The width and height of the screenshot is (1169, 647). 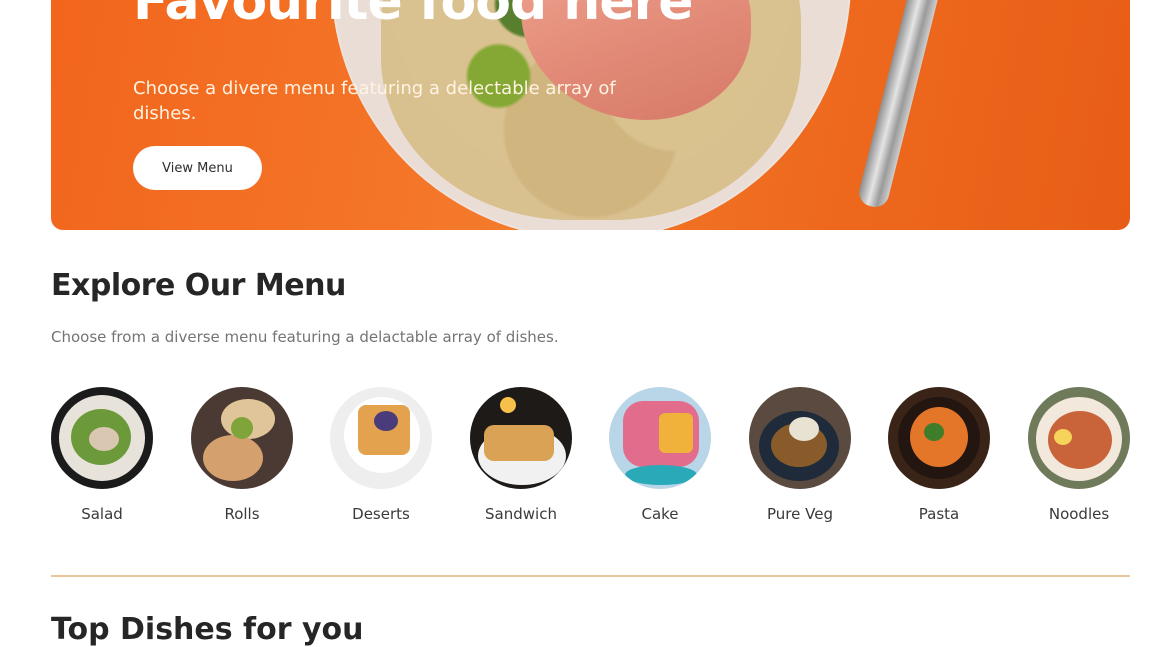 I want to click on menu-item-rolls: Rolls, so click(x=242, y=455).